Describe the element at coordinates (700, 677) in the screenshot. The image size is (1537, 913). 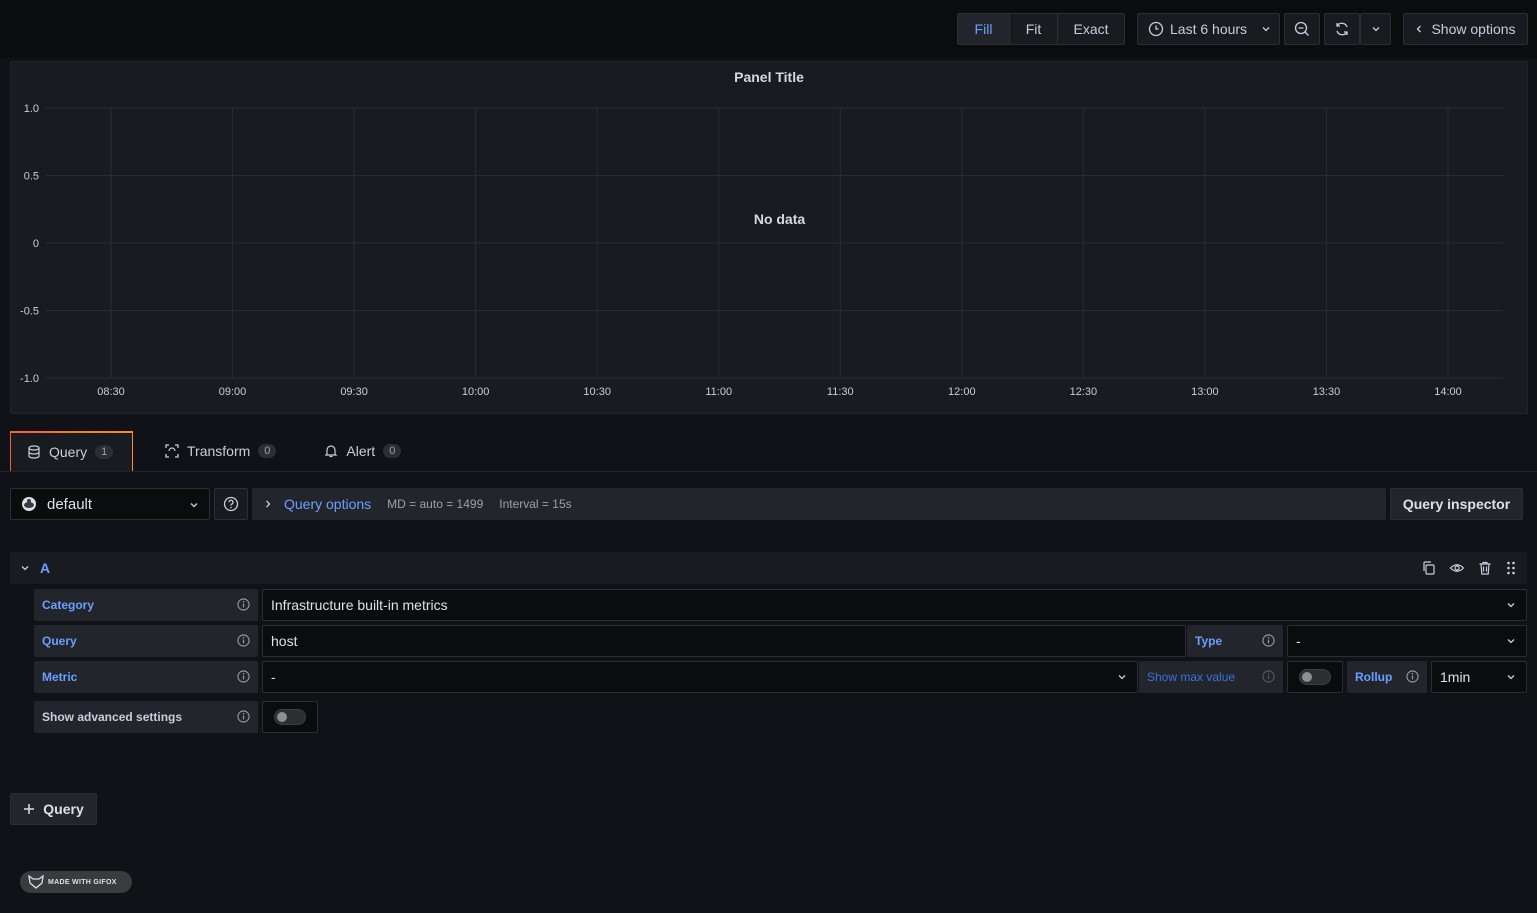
I see `metric-select: -` at that location.